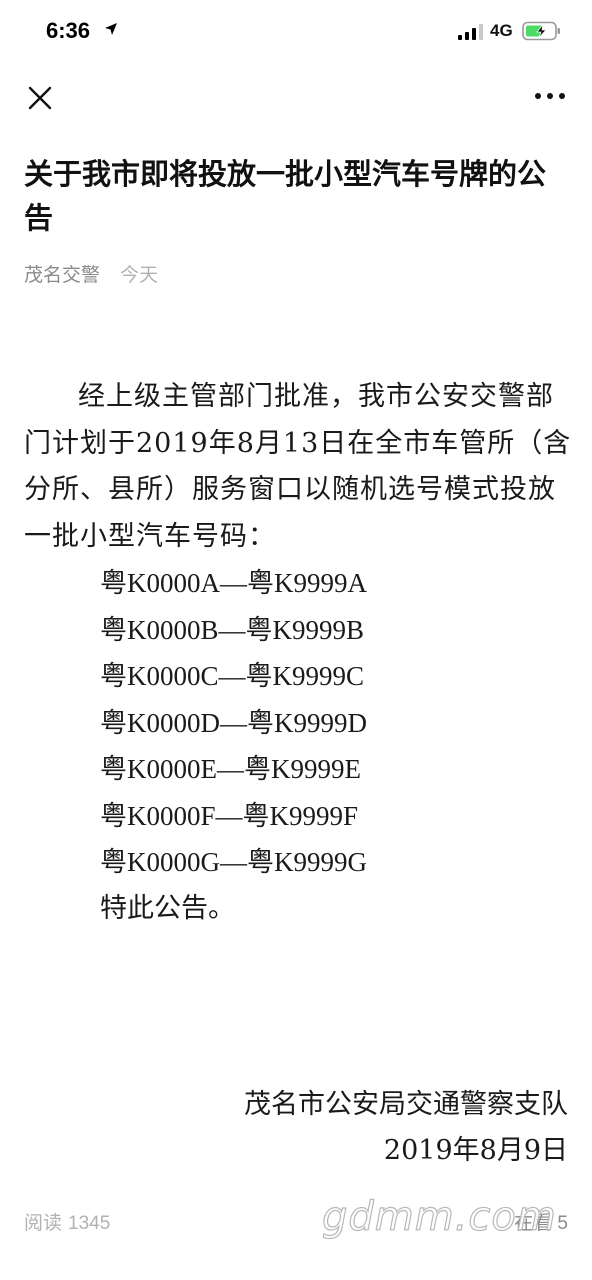 Image resolution: width=592 pixels, height=1280 pixels. I want to click on account-name: 茂名交警, so click(62, 275).